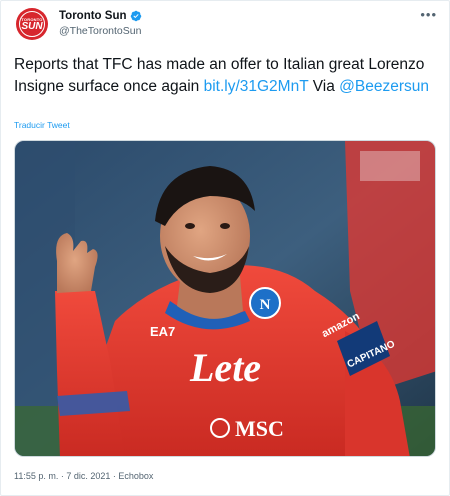 This screenshot has width=450, height=496. I want to click on tweet-mention: @Beezersun, so click(384, 86).